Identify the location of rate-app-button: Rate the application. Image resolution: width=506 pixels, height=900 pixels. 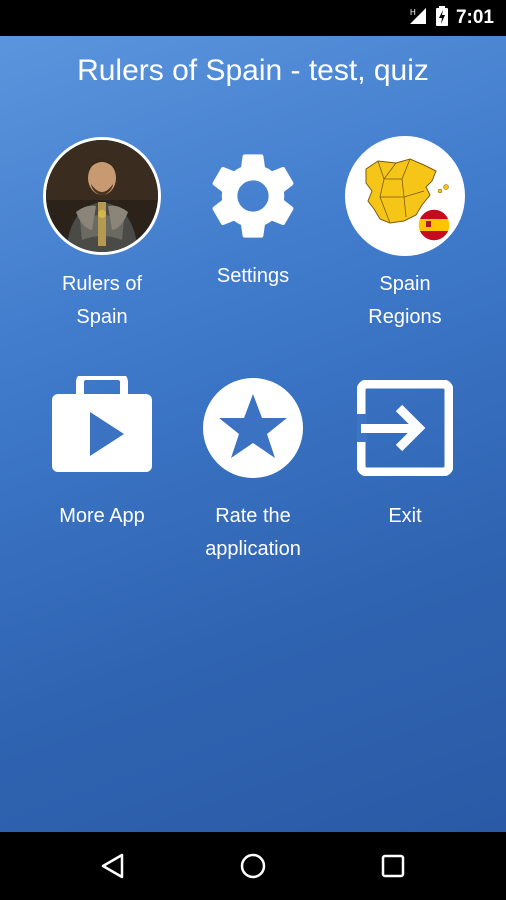
(253, 466).